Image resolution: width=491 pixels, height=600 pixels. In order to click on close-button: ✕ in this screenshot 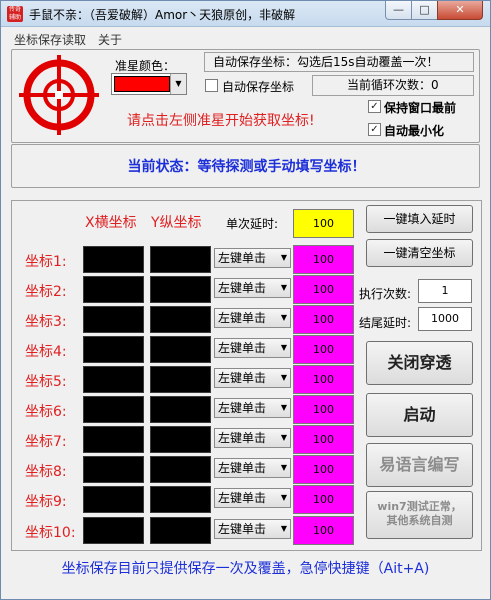, I will do `click(460, 10)`.